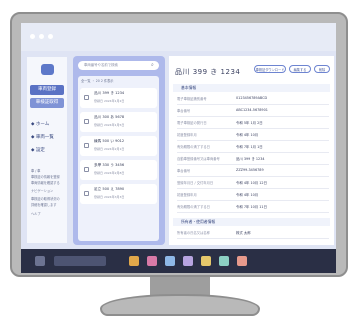 This screenshot has height=328, width=361. Describe the element at coordinates (40, 124) in the screenshot. I see `nav-item-home: ◆ ホーム` at that location.